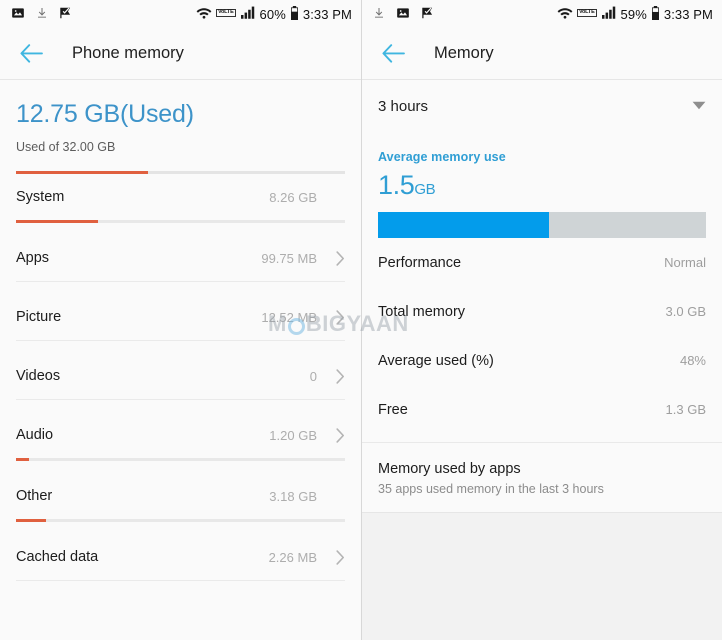 This screenshot has width=722, height=640. What do you see at coordinates (396, 185) in the screenshot?
I see `average-memory-value: 1.5` at bounding box center [396, 185].